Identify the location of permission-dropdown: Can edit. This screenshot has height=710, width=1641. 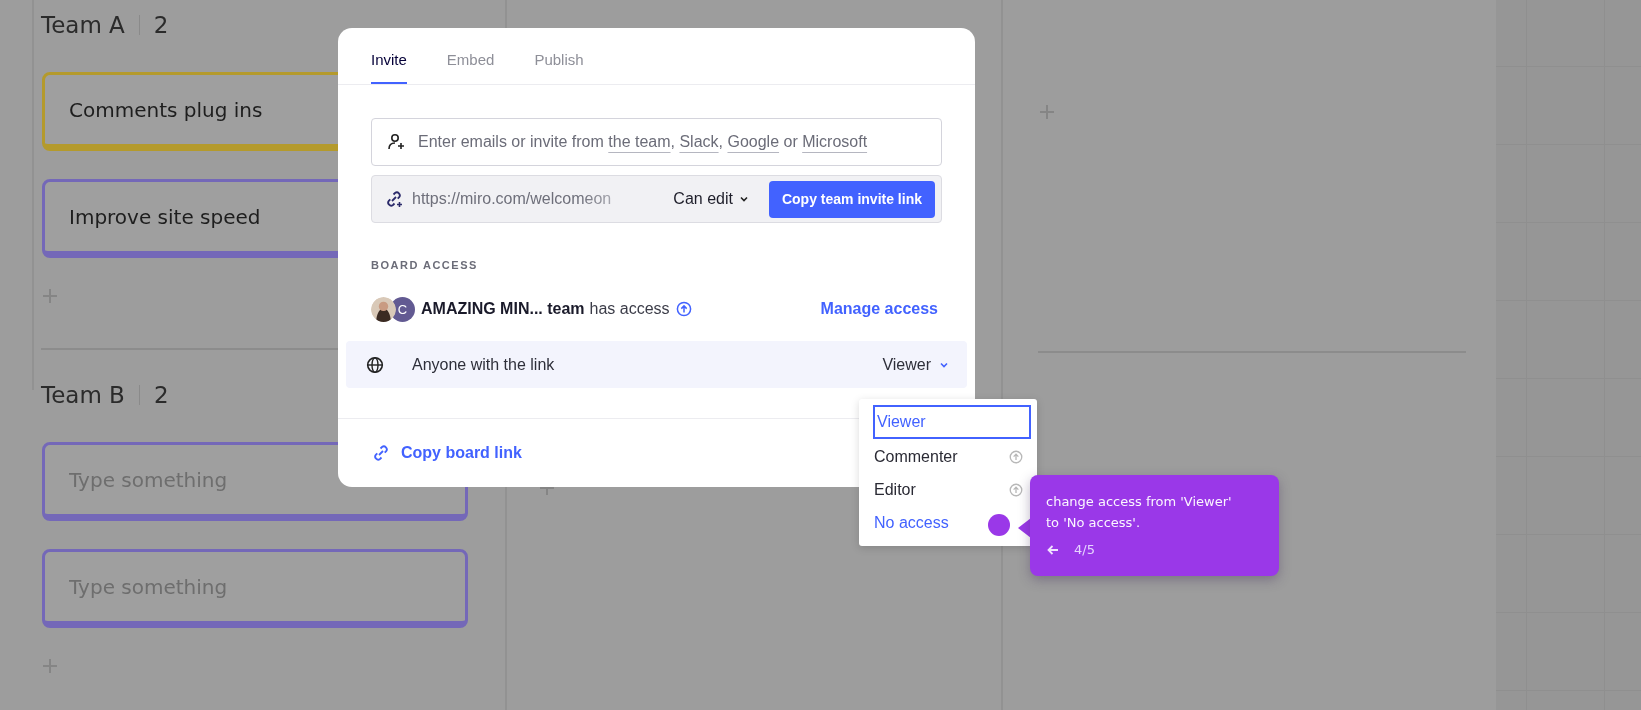
(711, 199).